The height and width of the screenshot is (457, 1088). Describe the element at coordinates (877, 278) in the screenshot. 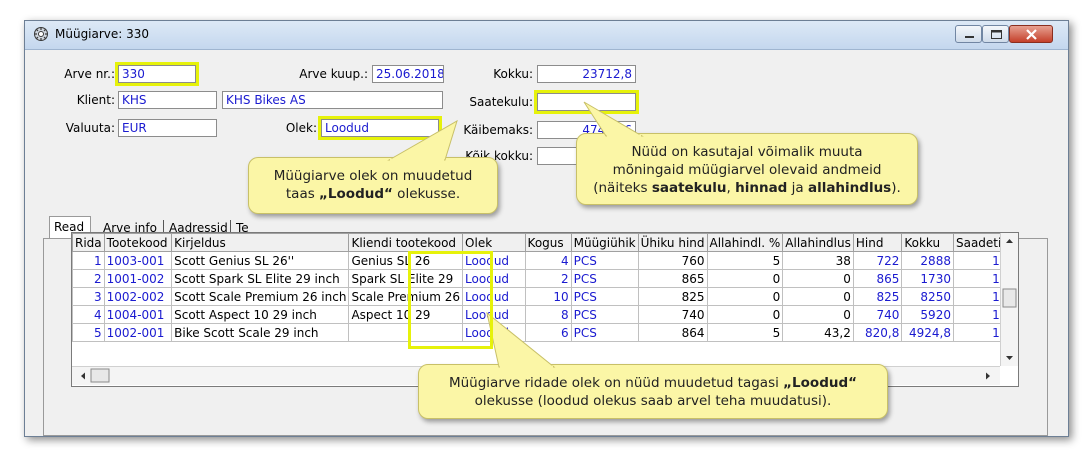

I see `cell-hind: 865` at that location.